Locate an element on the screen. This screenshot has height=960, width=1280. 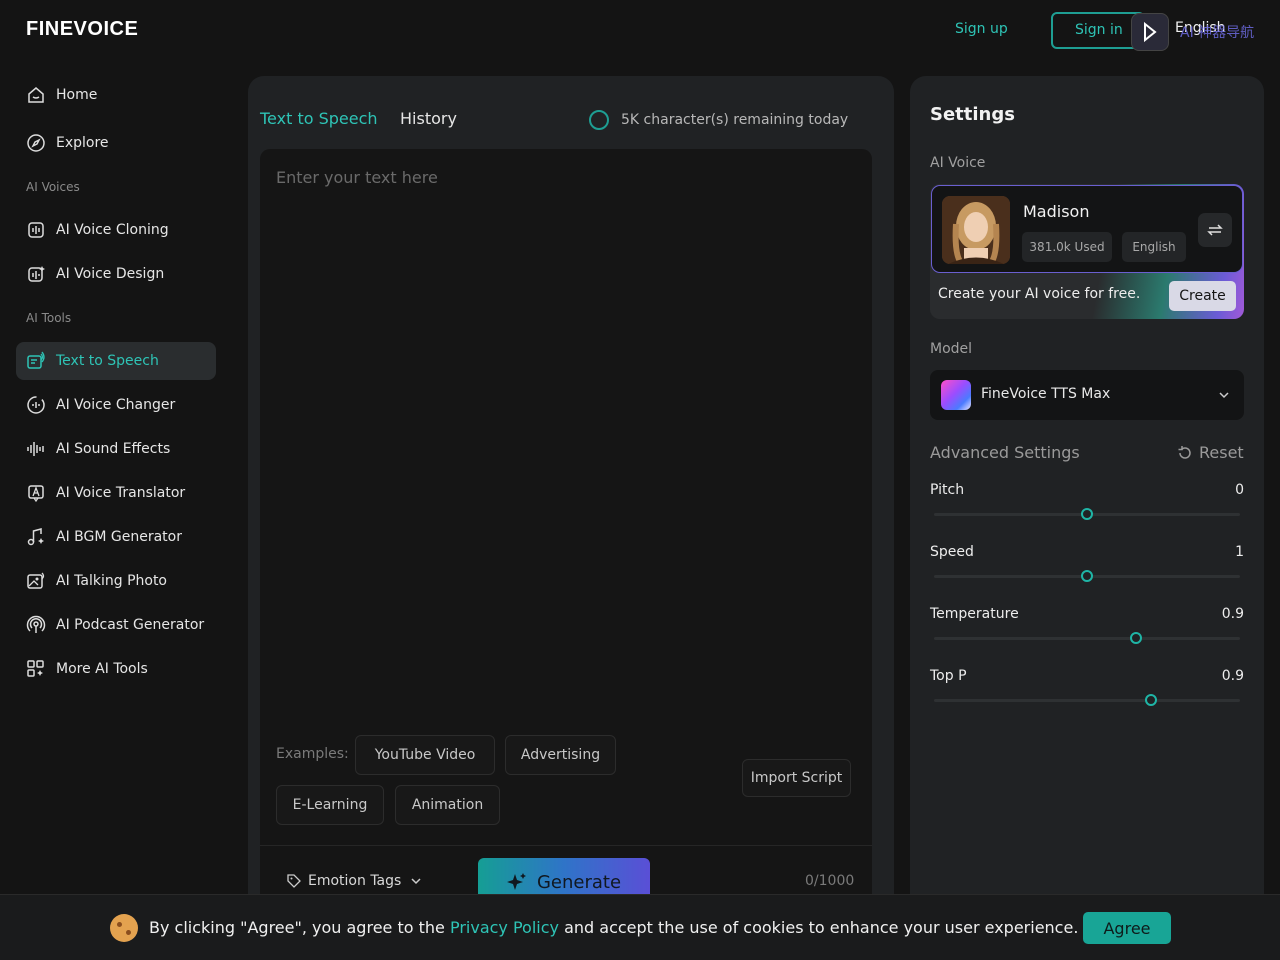
example-e-learning: E-Learning is located at coordinates (330, 805).